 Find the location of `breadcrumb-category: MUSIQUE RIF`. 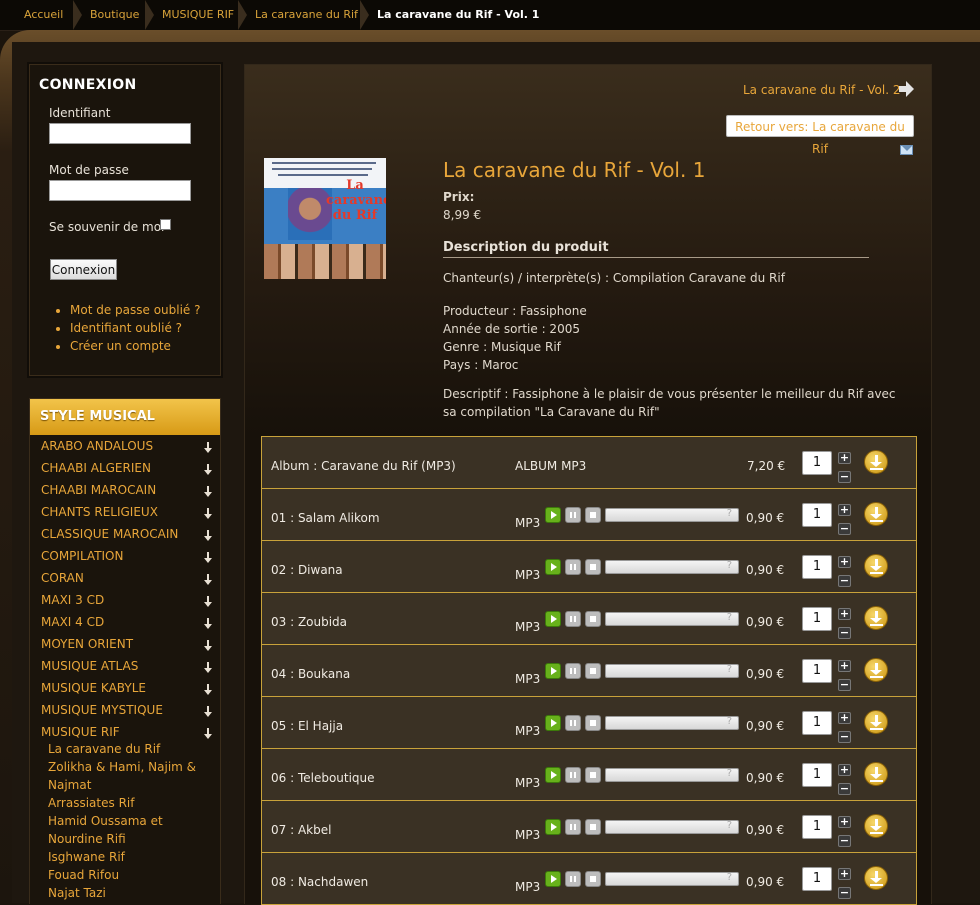

breadcrumb-category: MUSIQUE RIF is located at coordinates (198, 14).